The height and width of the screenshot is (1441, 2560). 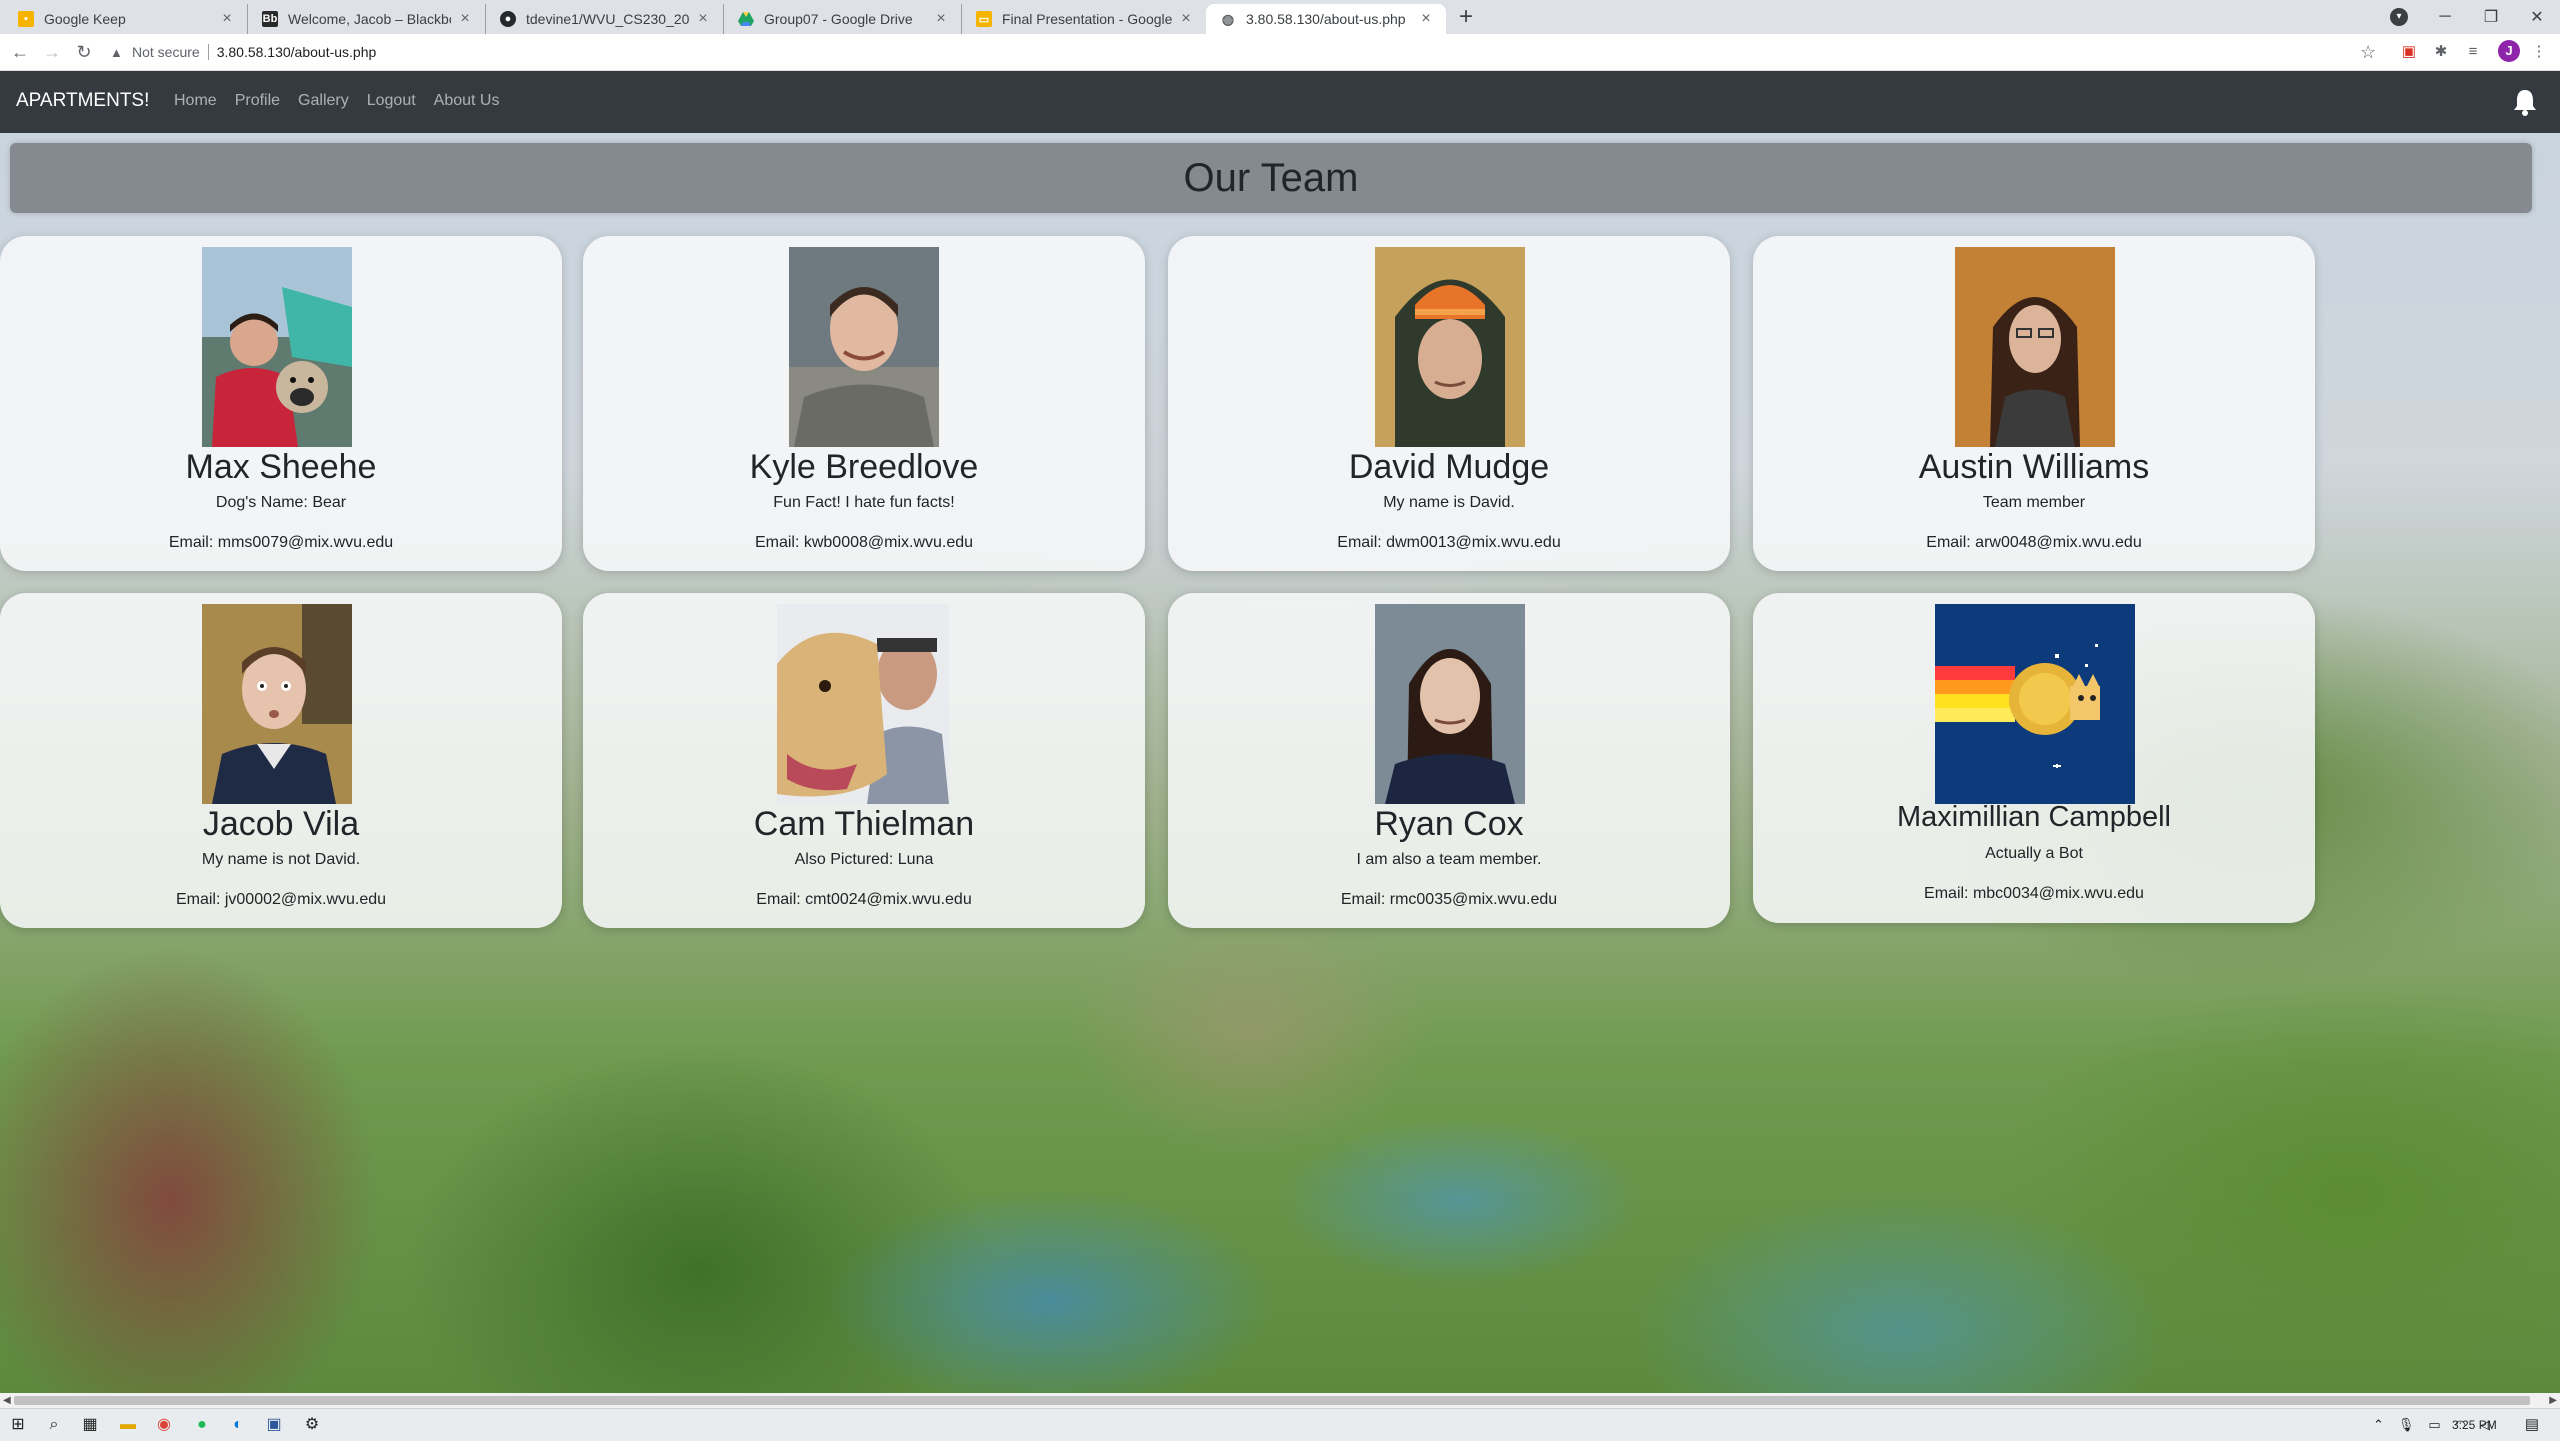 I want to click on notifications-icon: ▤, so click(x=2532, y=1425).